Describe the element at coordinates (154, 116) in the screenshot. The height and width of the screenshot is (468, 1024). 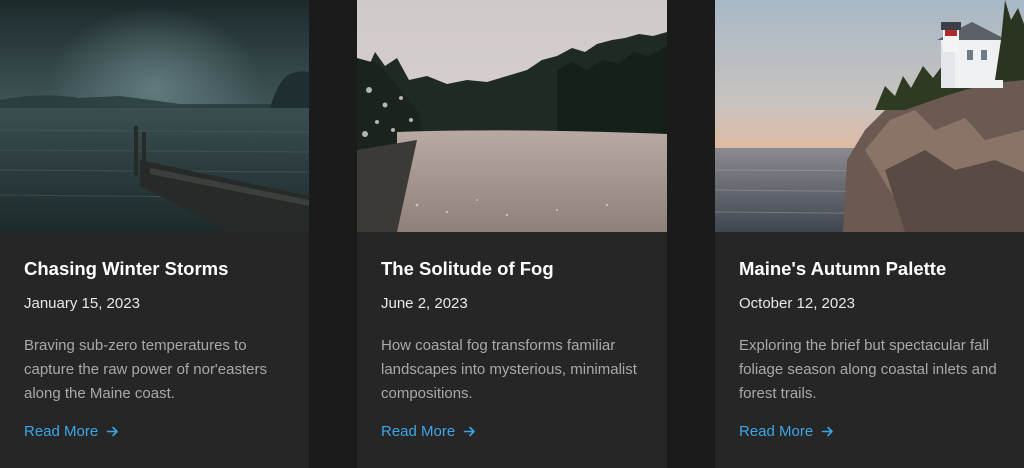
I see `card-image-foggy-lake` at that location.